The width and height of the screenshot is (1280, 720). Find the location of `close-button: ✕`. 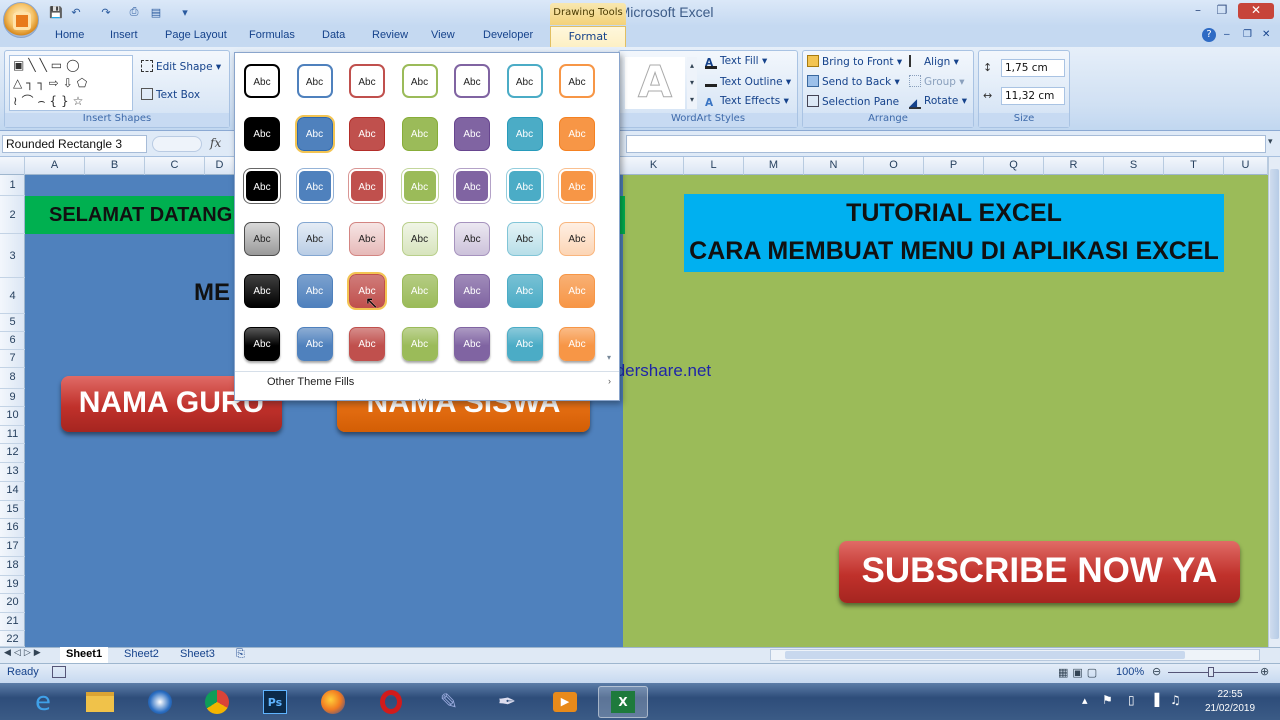

close-button: ✕ is located at coordinates (1256, 11).